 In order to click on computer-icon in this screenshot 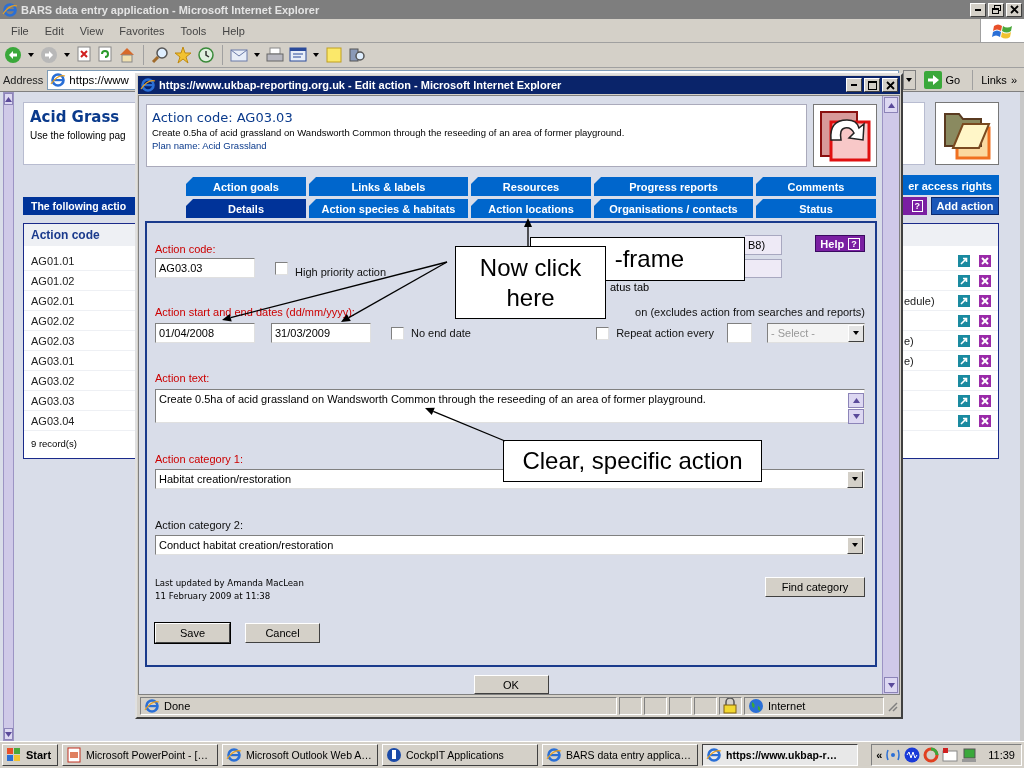, I will do `click(969, 755)`.